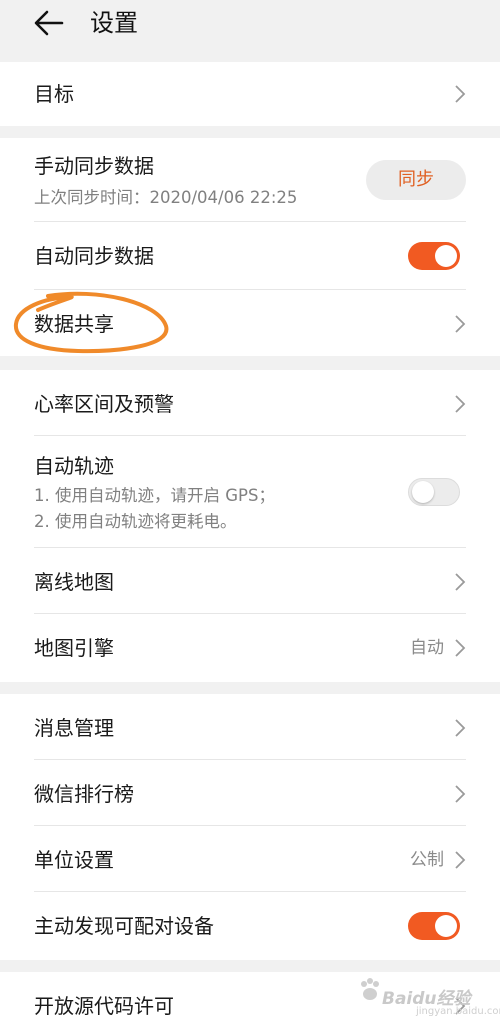 This screenshot has height=1026, width=500. I want to click on baidu-watermark: Baidu经验 jingyan.baidu.com, so click(428, 996).